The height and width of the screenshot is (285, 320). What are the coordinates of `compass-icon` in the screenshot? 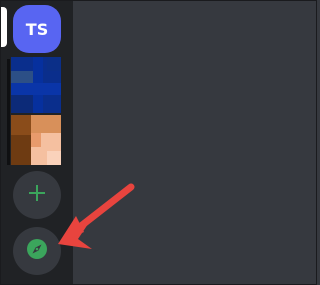 It's located at (37, 251).